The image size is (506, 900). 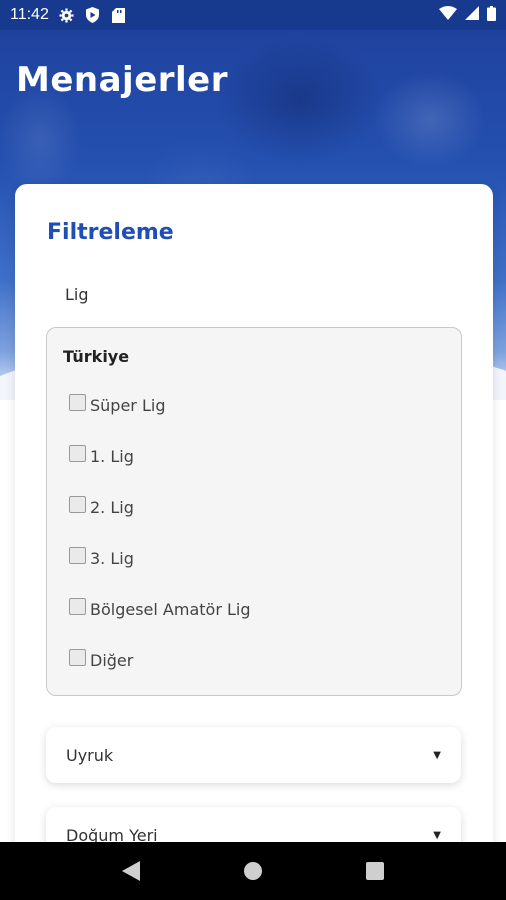 What do you see at coordinates (472, 15) in the screenshot?
I see `signal-icon` at bounding box center [472, 15].